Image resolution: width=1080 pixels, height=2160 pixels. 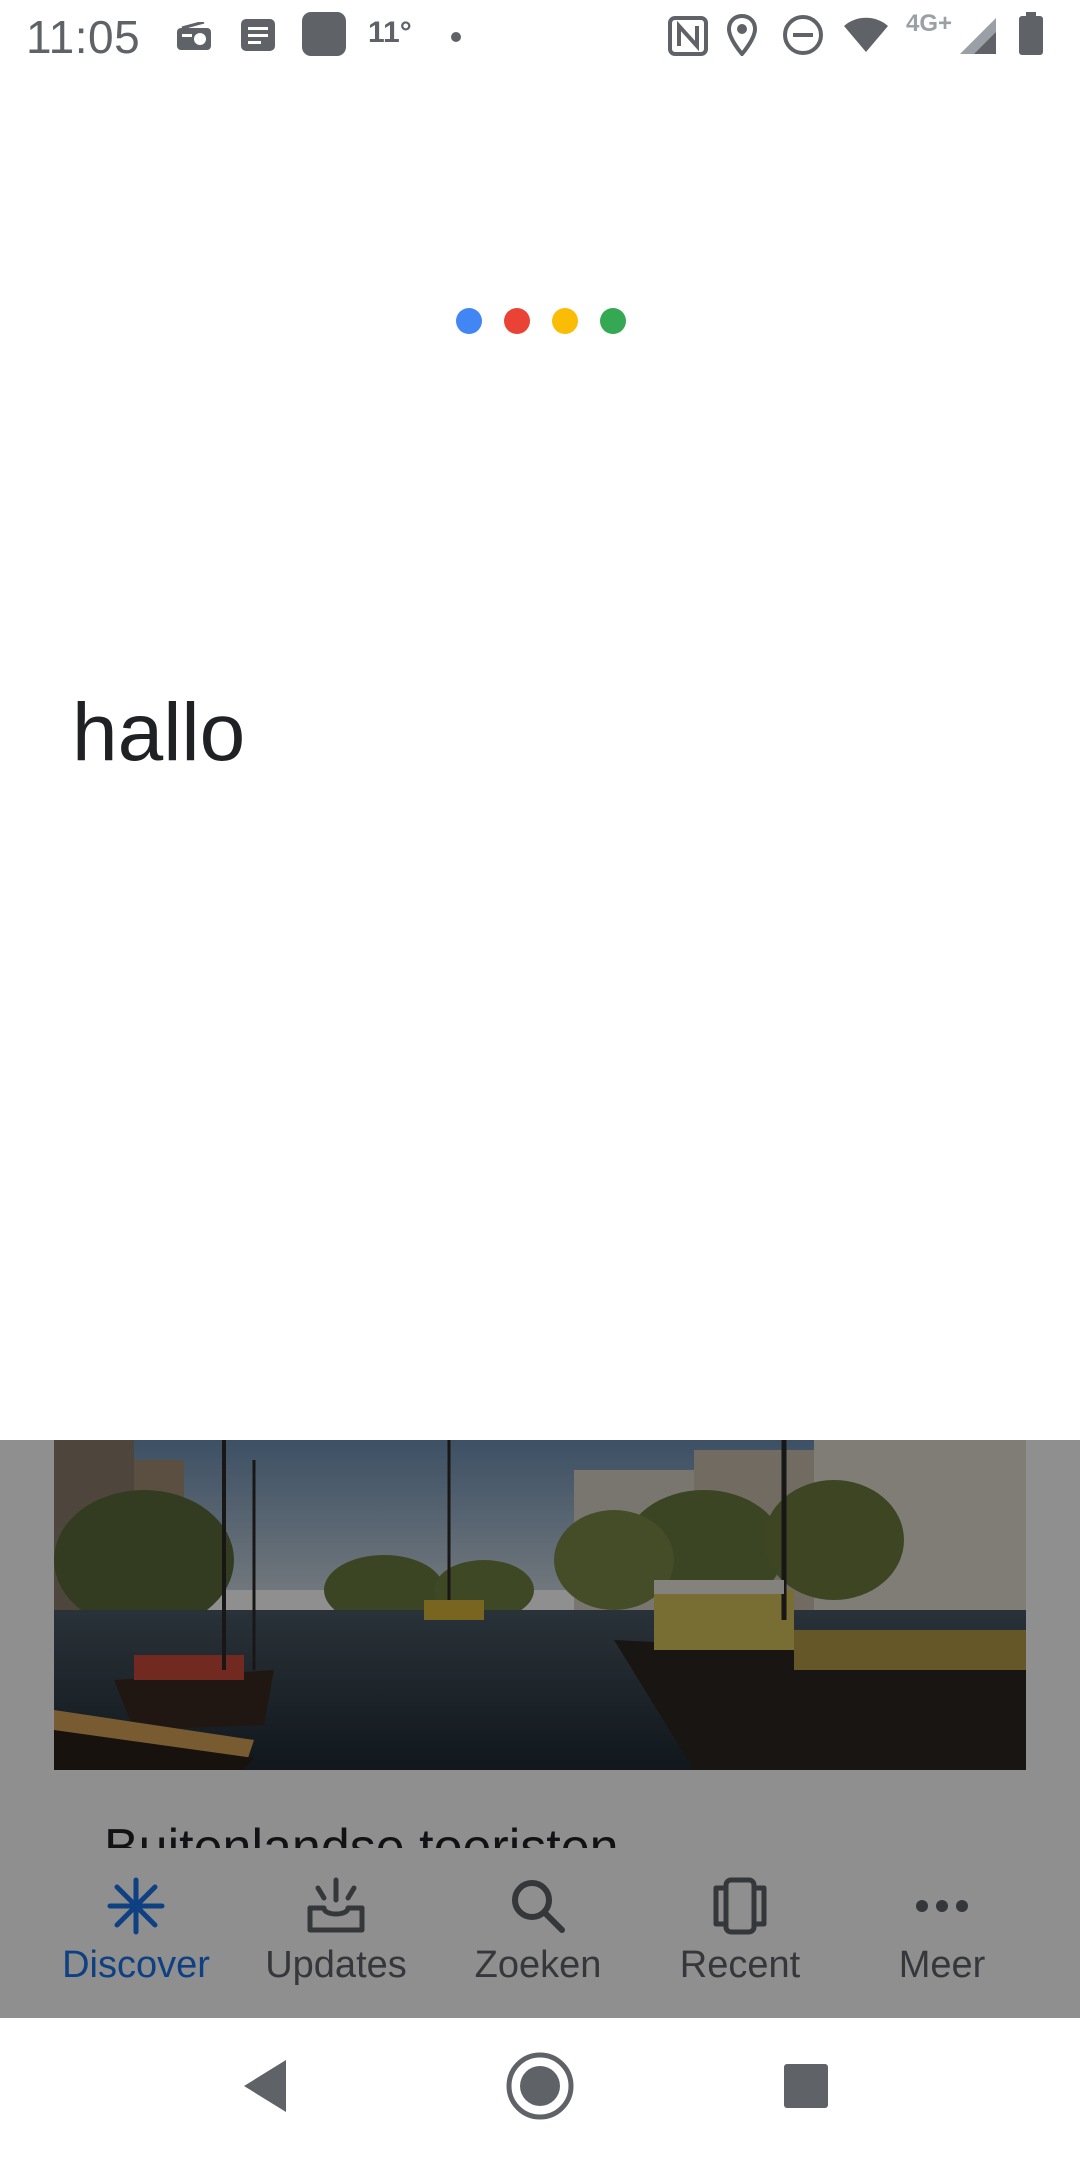 What do you see at coordinates (942, 1965) in the screenshot?
I see `tab-meer-label: Meer` at bounding box center [942, 1965].